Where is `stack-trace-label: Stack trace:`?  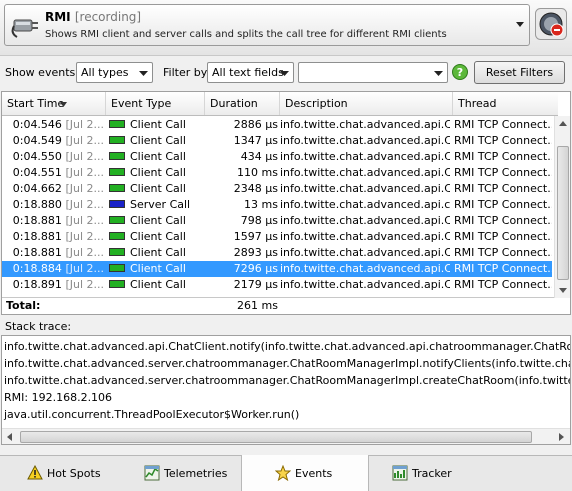 stack-trace-label: Stack trace: is located at coordinates (38, 326).